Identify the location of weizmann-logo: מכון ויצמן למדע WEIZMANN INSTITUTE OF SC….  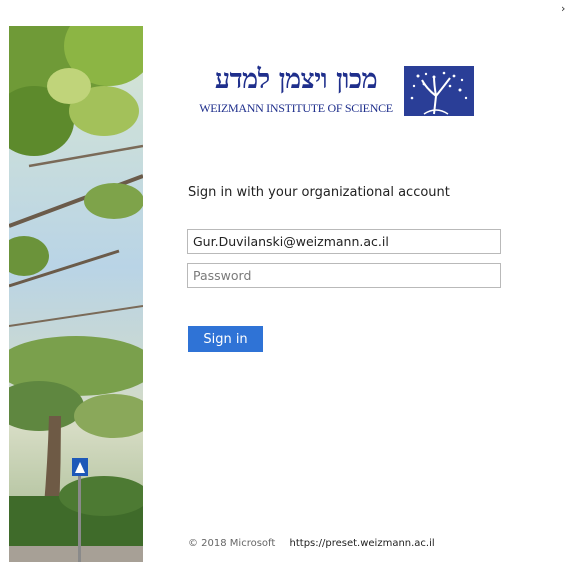
(335, 90).